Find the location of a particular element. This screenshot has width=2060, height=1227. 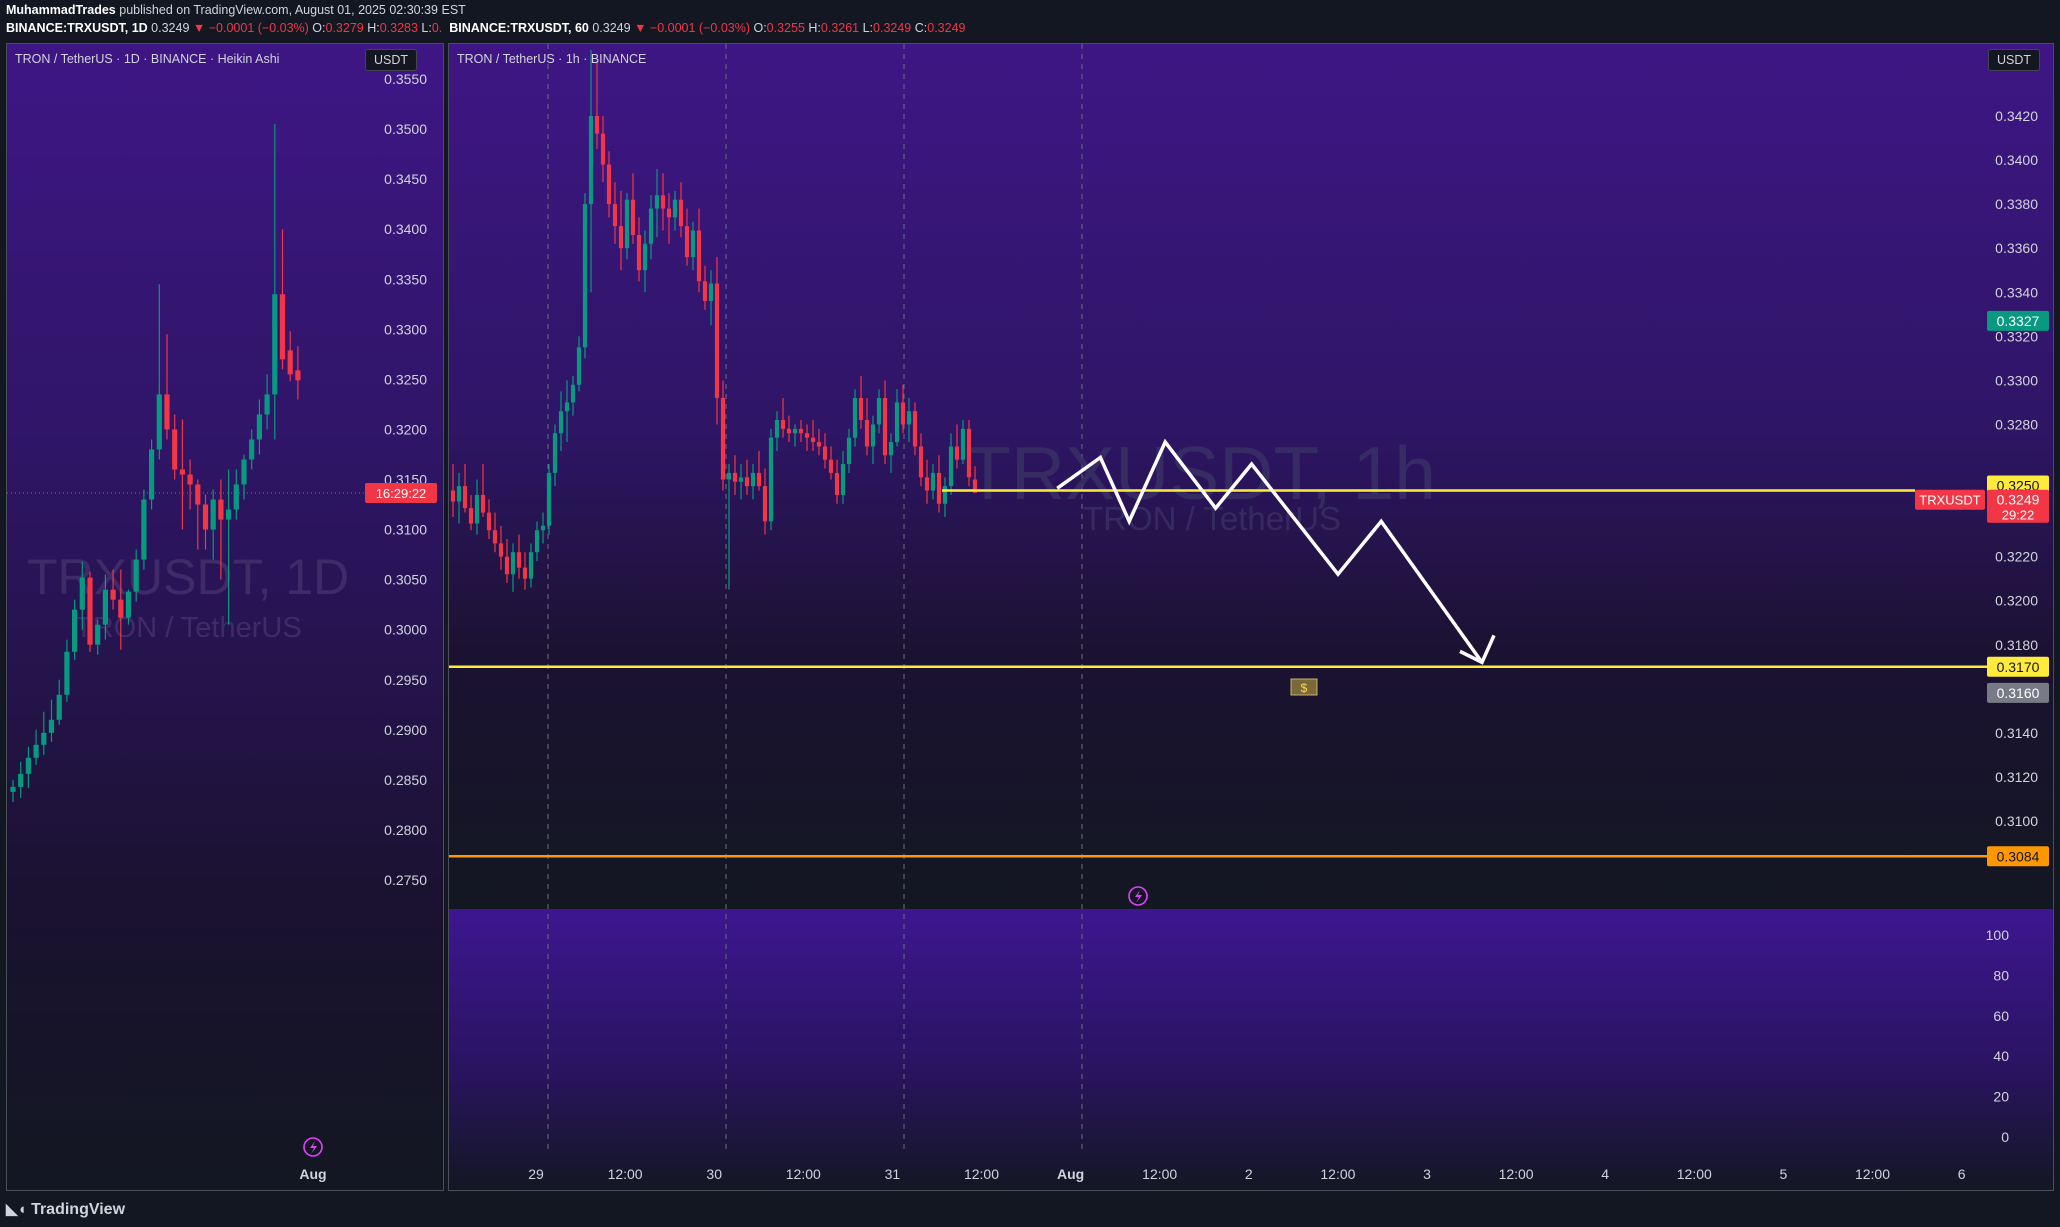

left-ticker: BINANCE:TRXUSDT, 1D is located at coordinates (77, 28).